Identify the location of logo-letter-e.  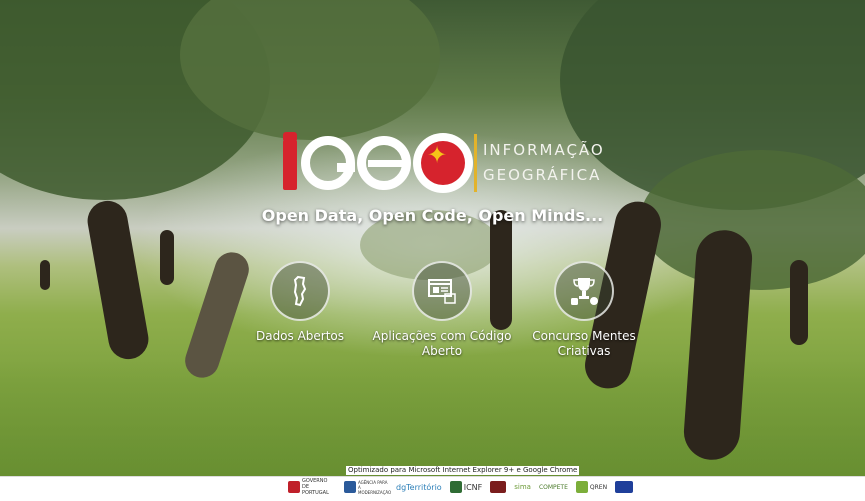
(384, 163).